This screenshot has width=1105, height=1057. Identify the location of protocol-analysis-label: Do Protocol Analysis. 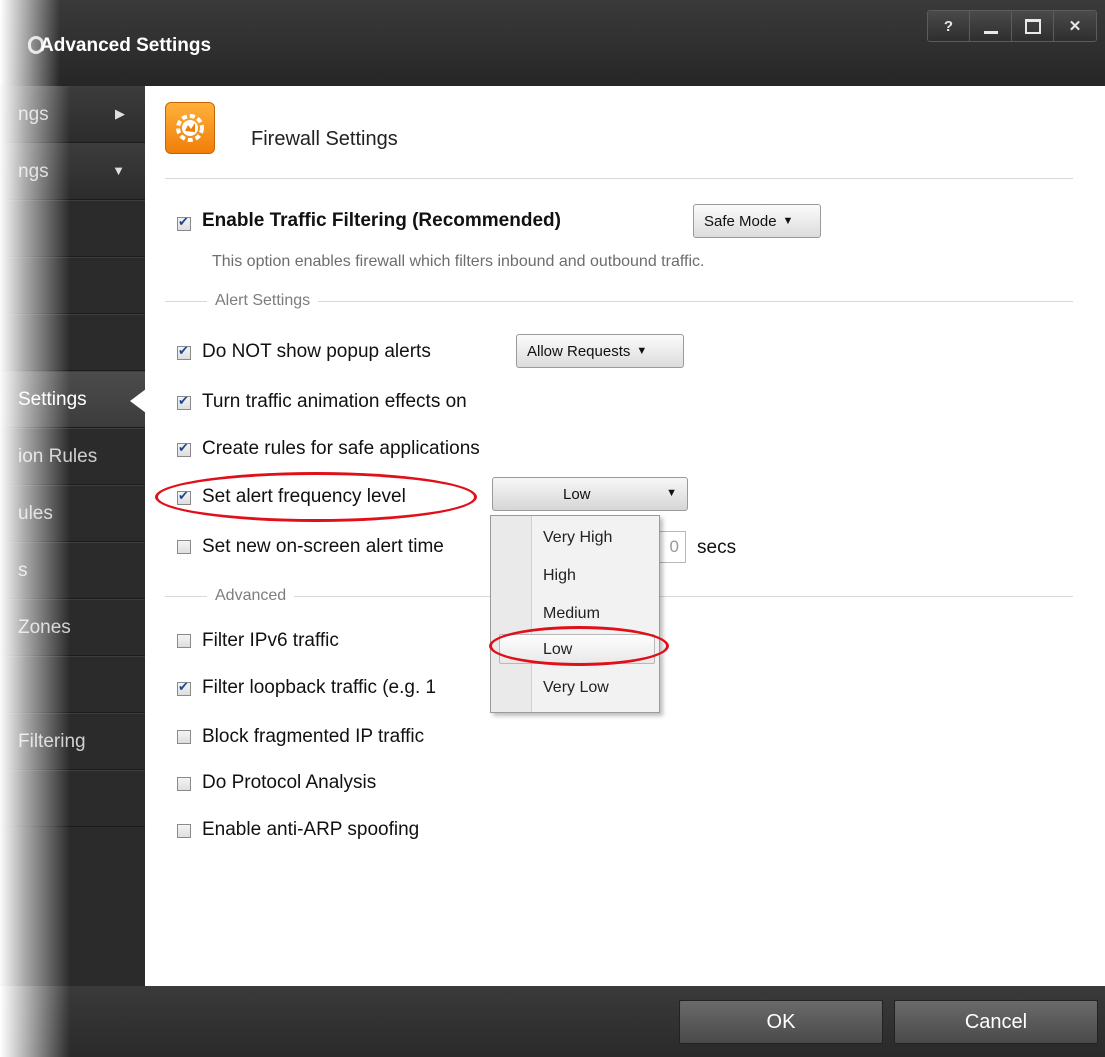
(289, 782).